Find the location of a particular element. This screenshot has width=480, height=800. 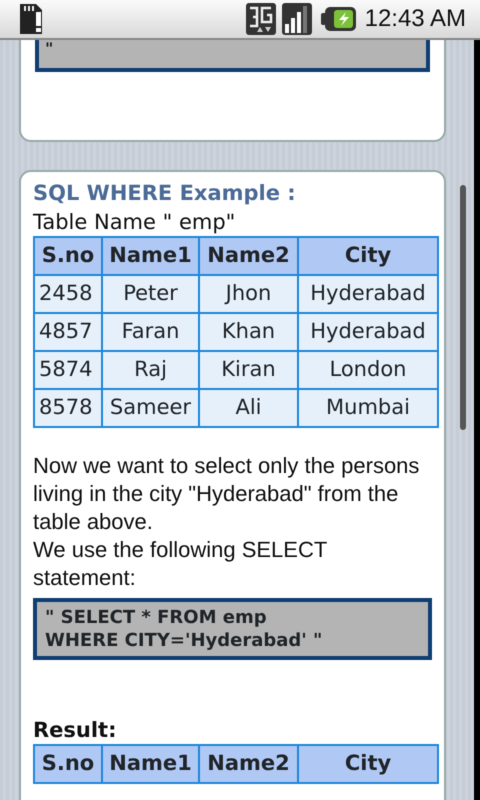

section-title: SQL WHERE Example : is located at coordinates (165, 193).